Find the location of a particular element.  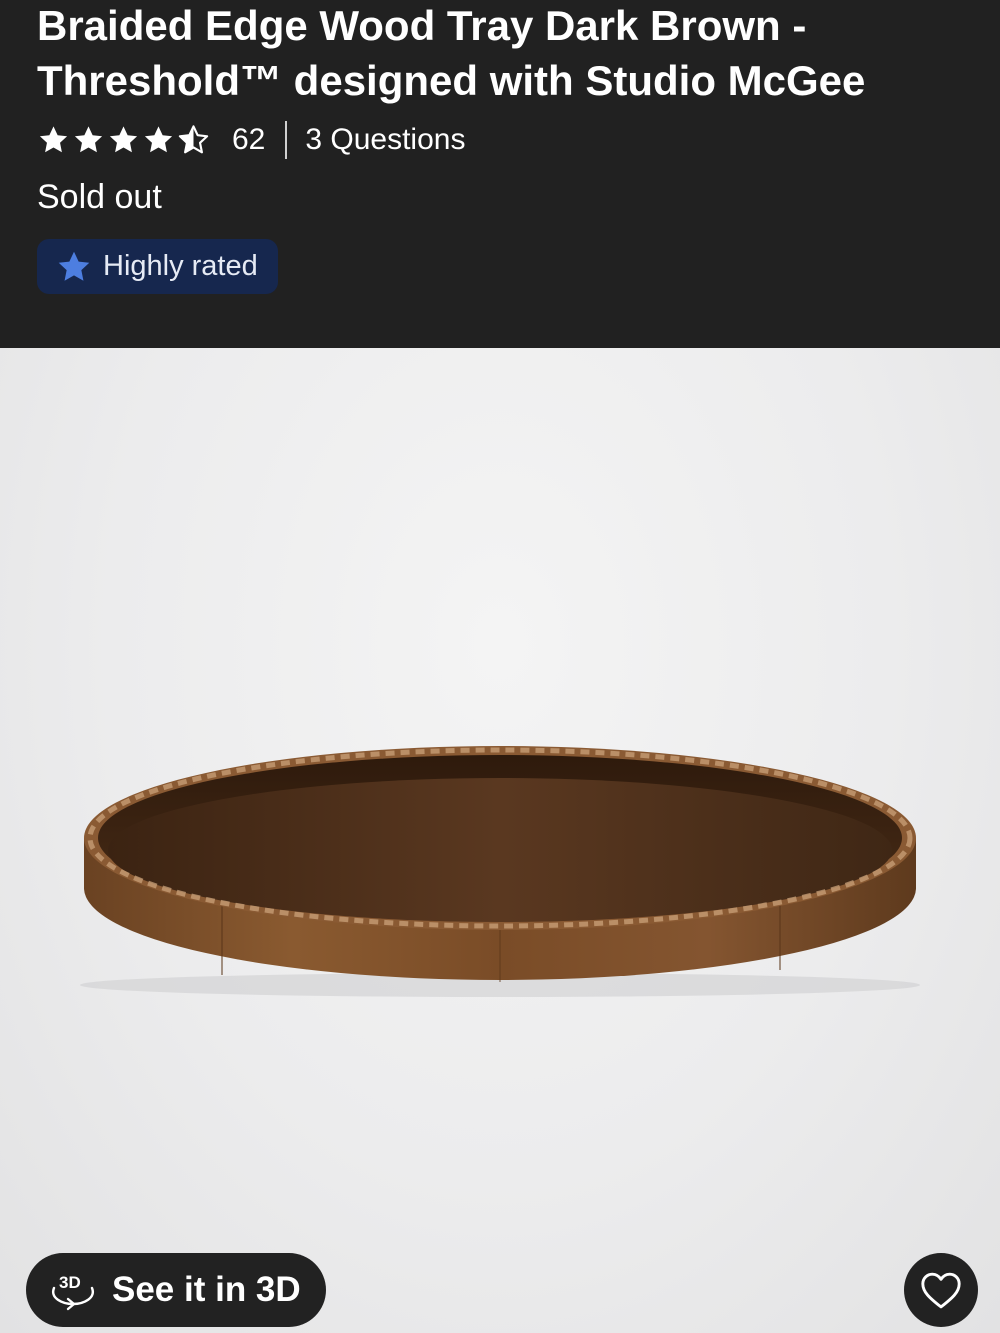

3d-rotate-icon: 3D is located at coordinates (73, 1292).